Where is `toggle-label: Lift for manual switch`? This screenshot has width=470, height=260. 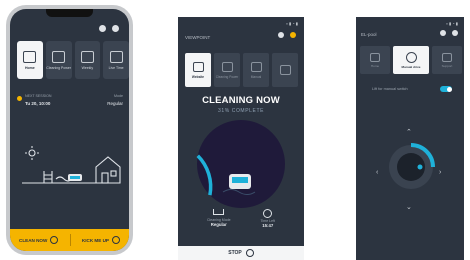 toggle-label: Lift for manual switch is located at coordinates (390, 89).